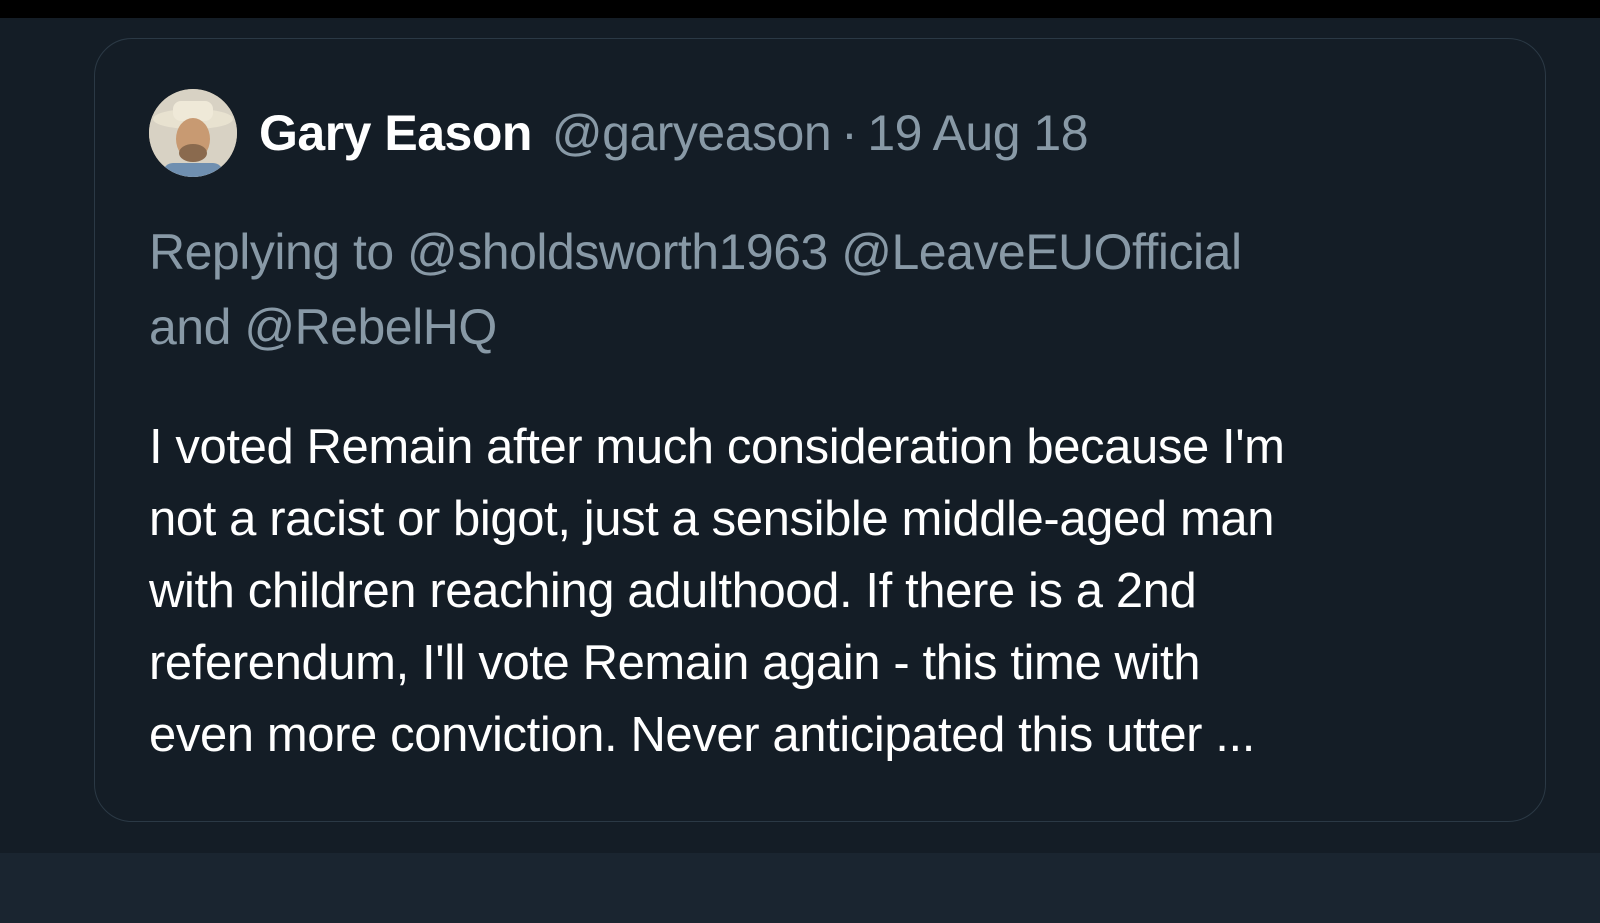  What do you see at coordinates (977, 133) in the screenshot?
I see `tweet-date: 19 Aug 18` at bounding box center [977, 133].